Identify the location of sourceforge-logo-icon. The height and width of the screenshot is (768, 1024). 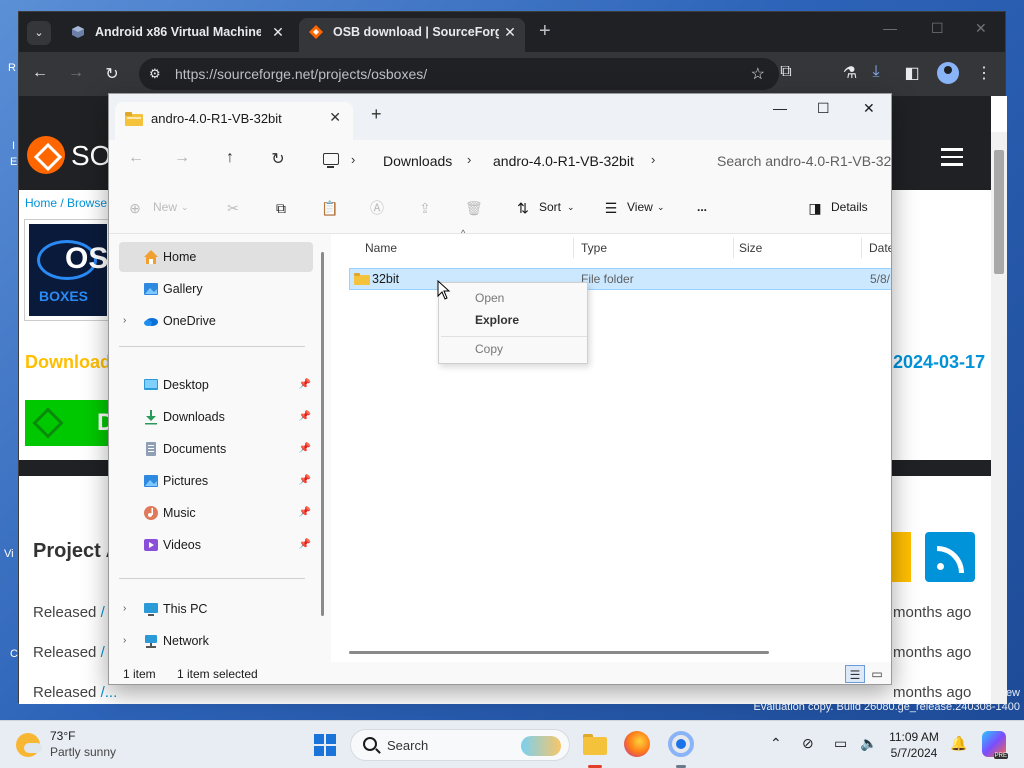
(46, 155).